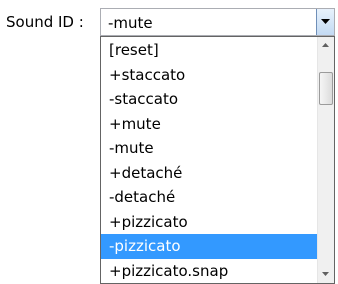 The width and height of the screenshot is (338, 284). What do you see at coordinates (209, 271) in the screenshot?
I see `list-item: +pizzicato.snap` at bounding box center [209, 271].